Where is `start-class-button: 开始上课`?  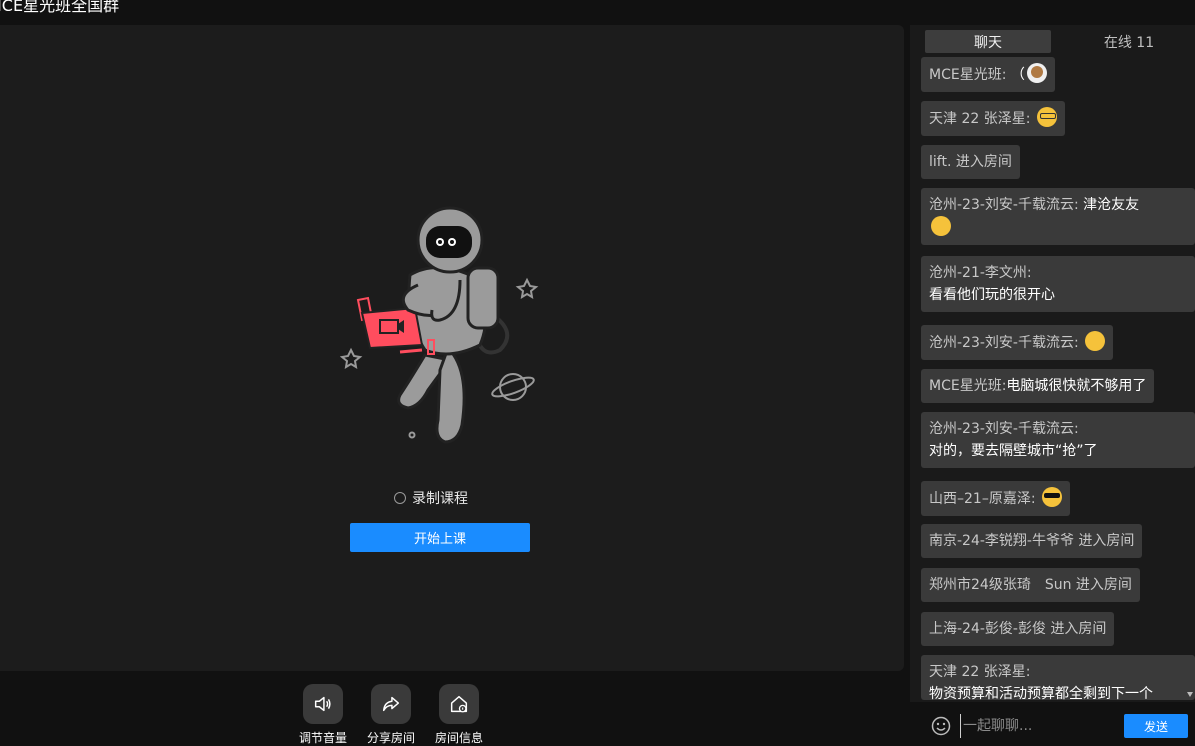 start-class-button: 开始上课 is located at coordinates (440, 537).